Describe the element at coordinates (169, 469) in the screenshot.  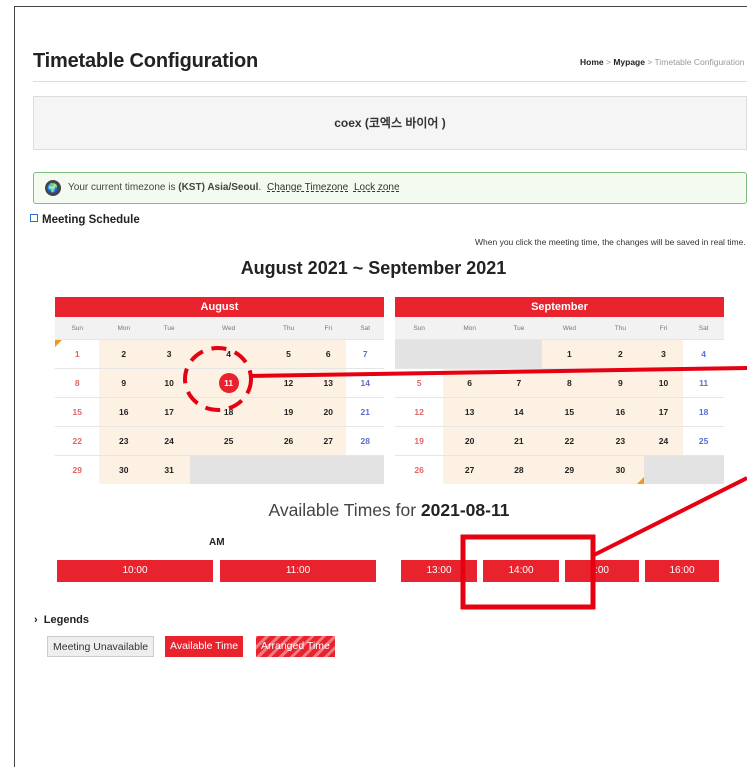
I see `calendar-day: 31` at that location.